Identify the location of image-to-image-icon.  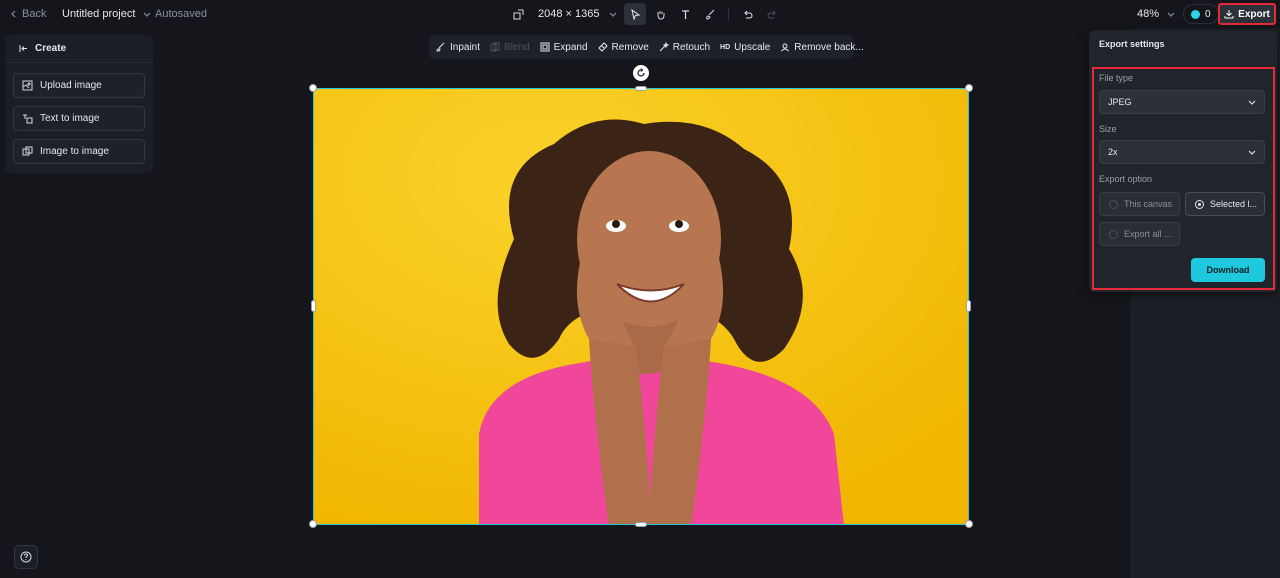
(27, 151).